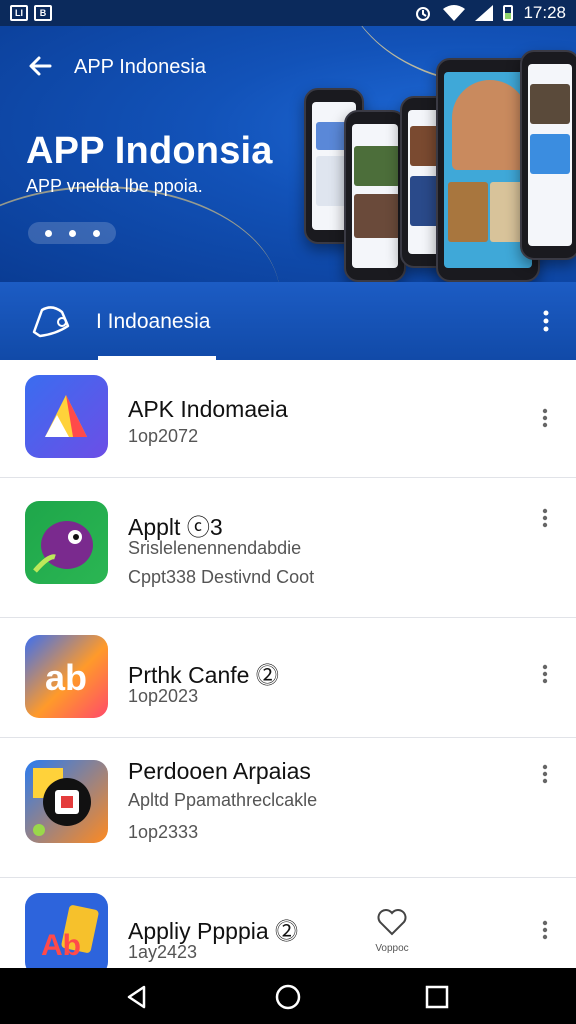 The image size is (576, 1024). I want to click on list-item: ab Prthk Canfe ⓶ 1op2023, so click(288, 678).